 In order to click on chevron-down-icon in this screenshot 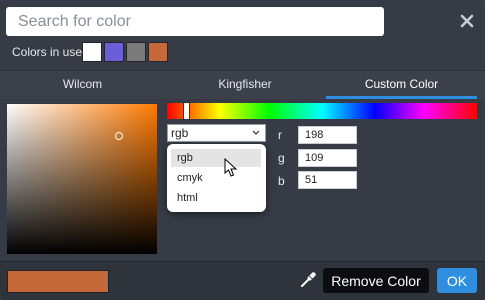, I will do `click(256, 132)`.